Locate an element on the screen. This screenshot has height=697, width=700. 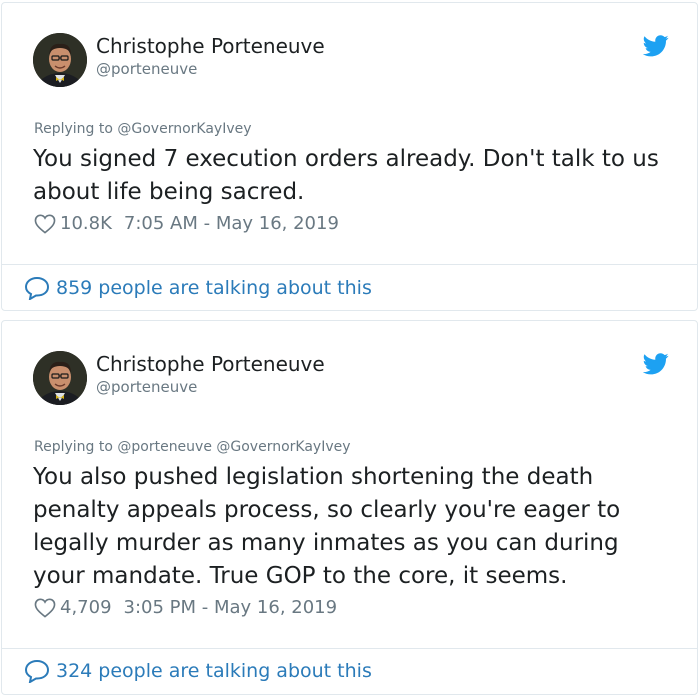
talking-link: 324 people are talking about this is located at coordinates (198, 671).